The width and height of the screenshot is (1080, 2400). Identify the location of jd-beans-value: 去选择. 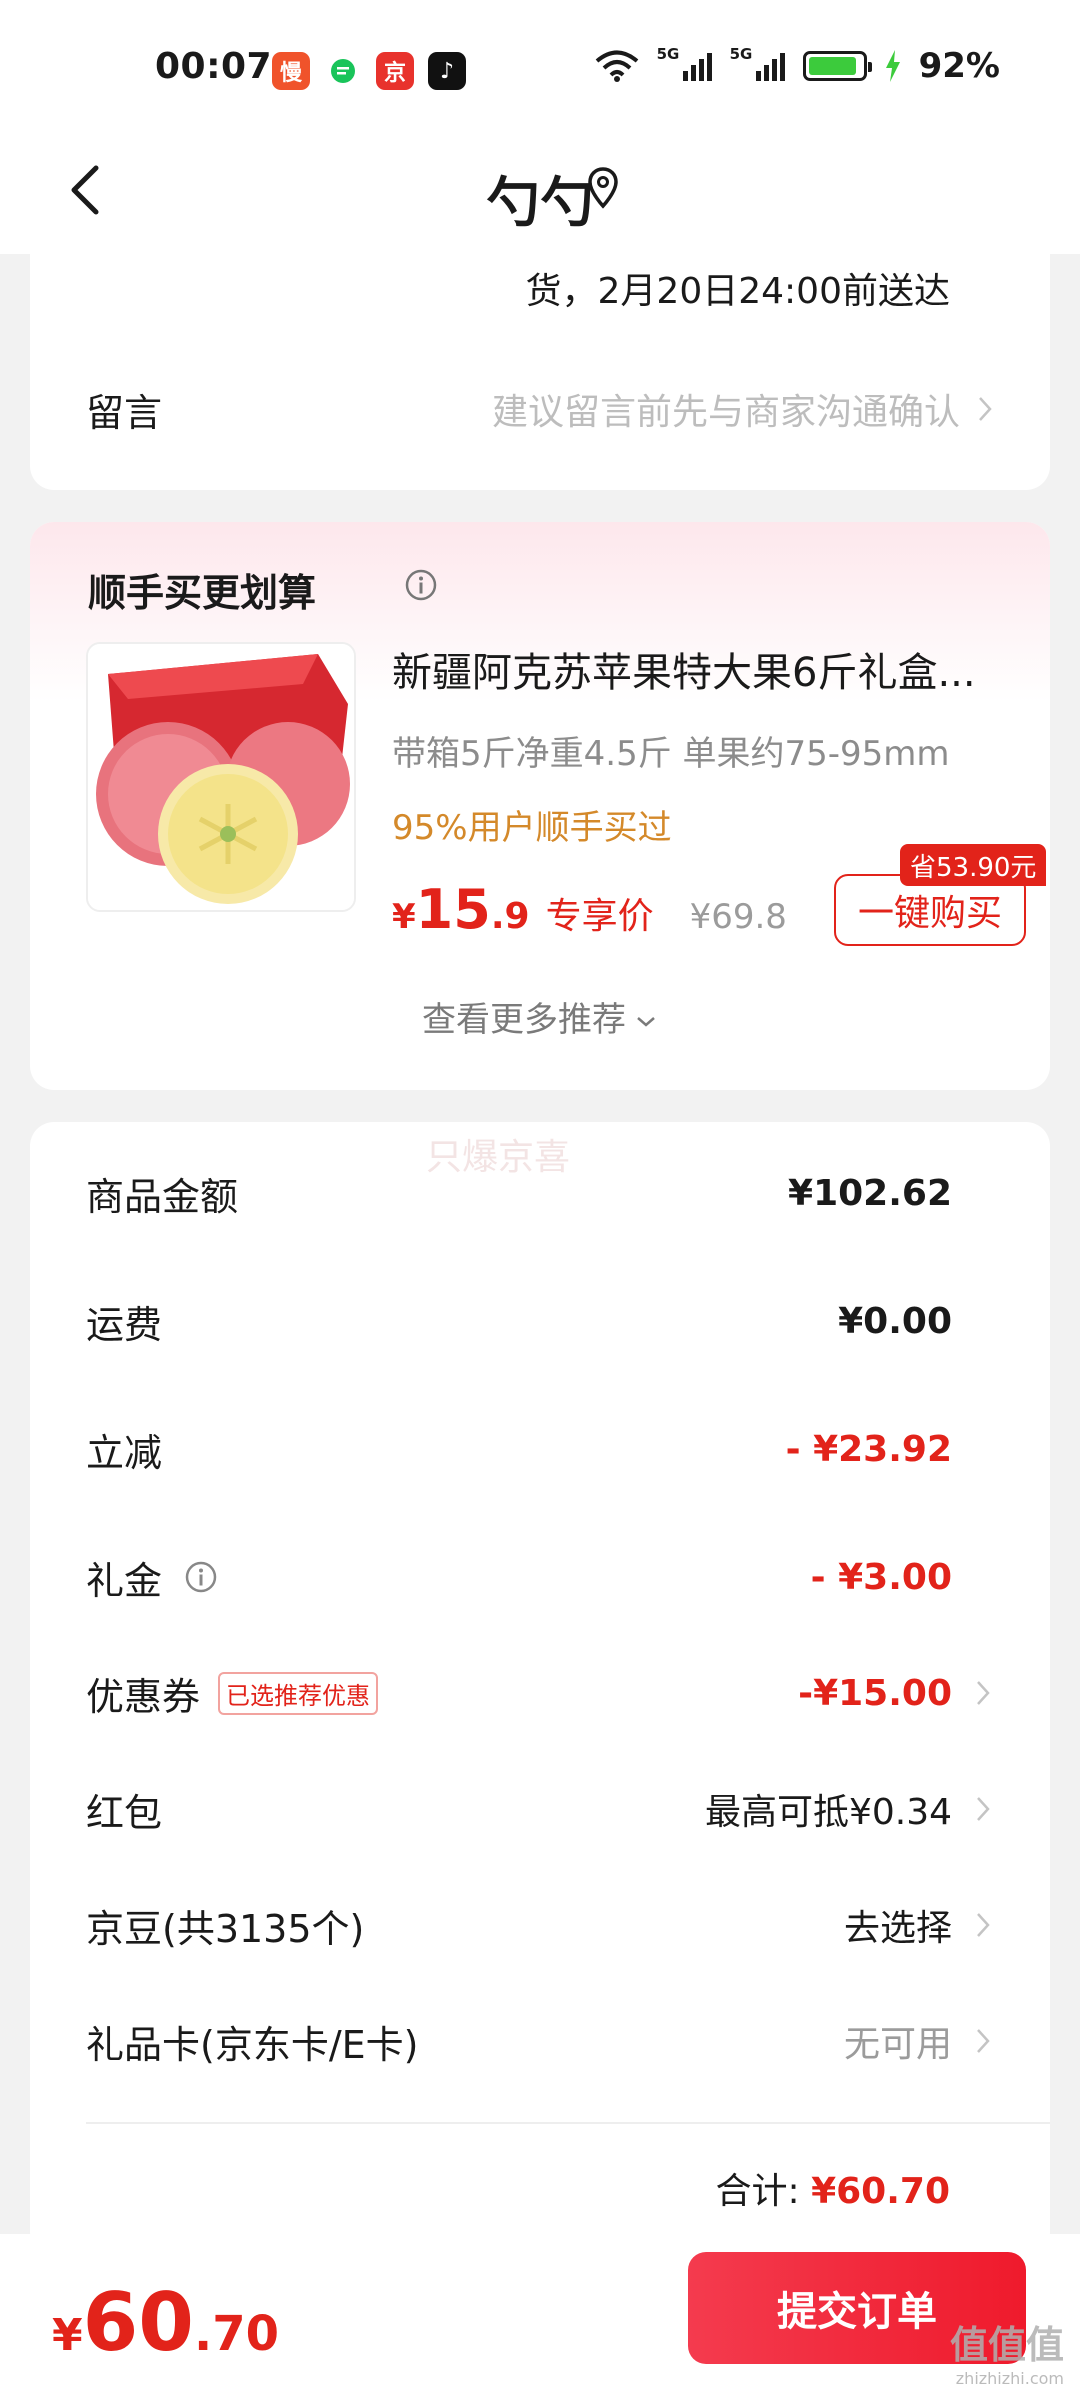
(897, 1928).